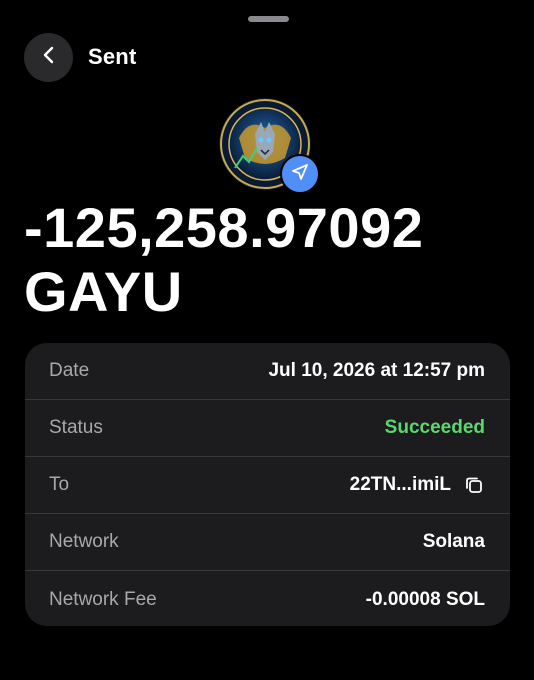  What do you see at coordinates (103, 291) in the screenshot?
I see `amount-symbol: GAYU` at bounding box center [103, 291].